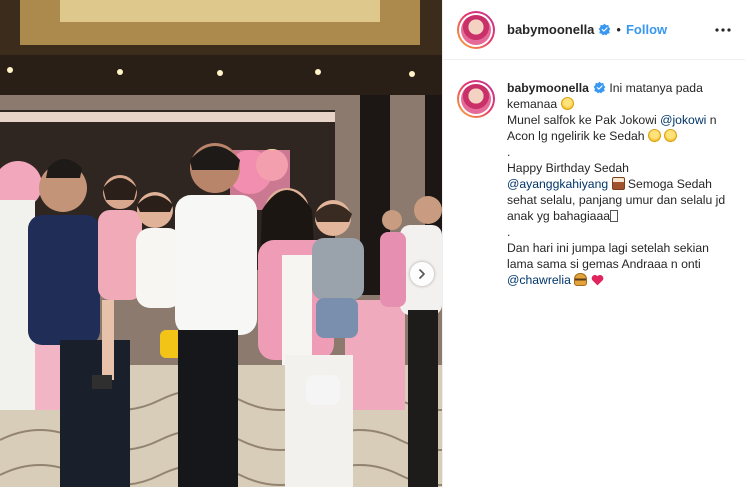 Image resolution: width=745 pixels, height=487 pixels. I want to click on caption-line: Munel salfok ke Pak Jokowi, so click(584, 120).